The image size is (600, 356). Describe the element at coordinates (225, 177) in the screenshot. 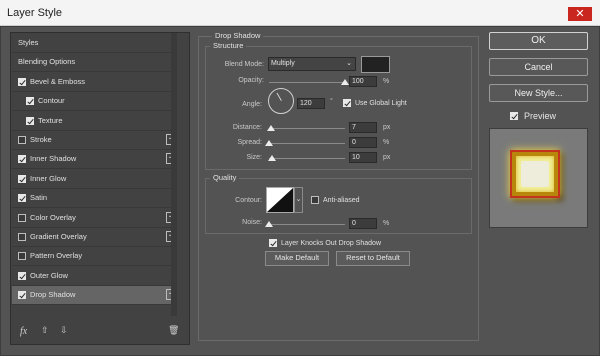

I see `quality-title: Quality` at that location.